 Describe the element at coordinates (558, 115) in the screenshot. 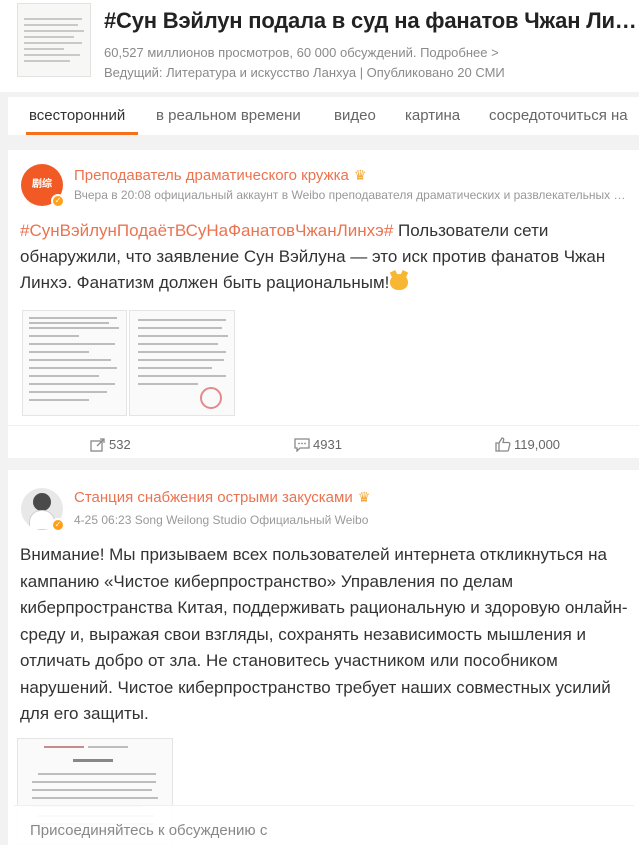

I see `tab-following: сосредоточиться на` at that location.